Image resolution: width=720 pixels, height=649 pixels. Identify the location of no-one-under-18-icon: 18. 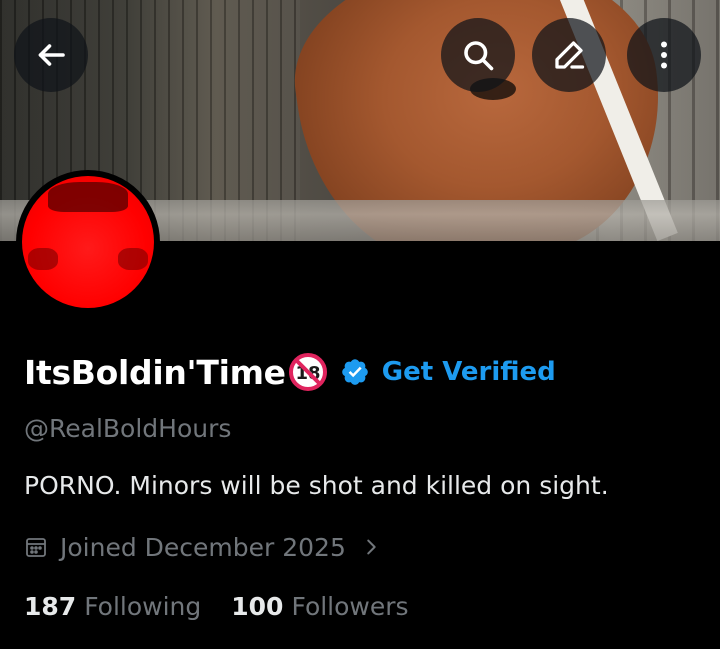
(307, 372).